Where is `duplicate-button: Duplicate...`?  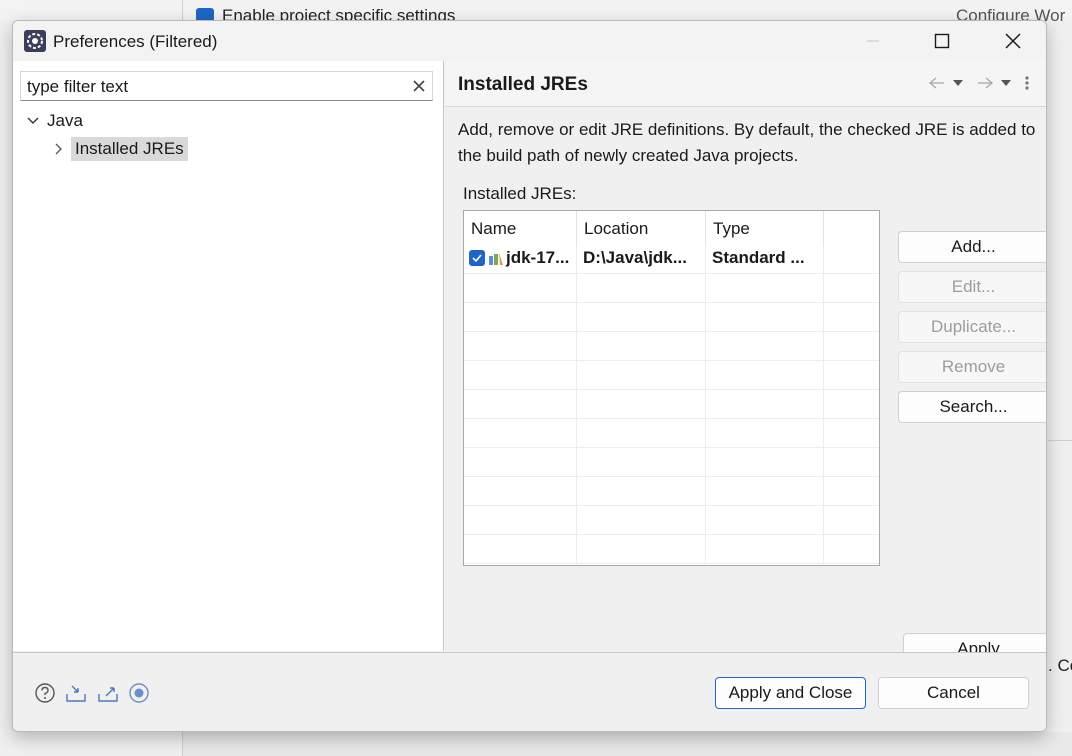 duplicate-button: Duplicate... is located at coordinates (972, 327).